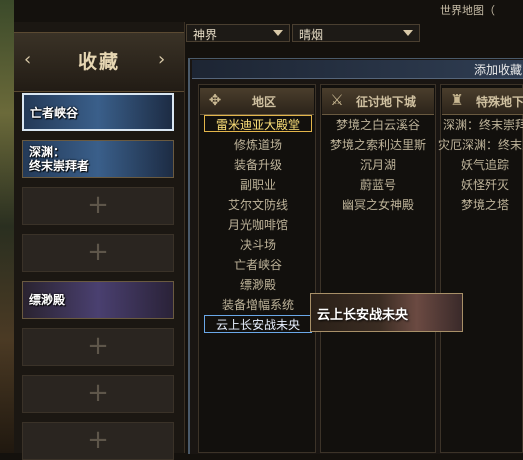 The width and height of the screenshot is (523, 460). Describe the element at coordinates (258, 164) in the screenshot. I see `region-item: 装备升级` at that location.